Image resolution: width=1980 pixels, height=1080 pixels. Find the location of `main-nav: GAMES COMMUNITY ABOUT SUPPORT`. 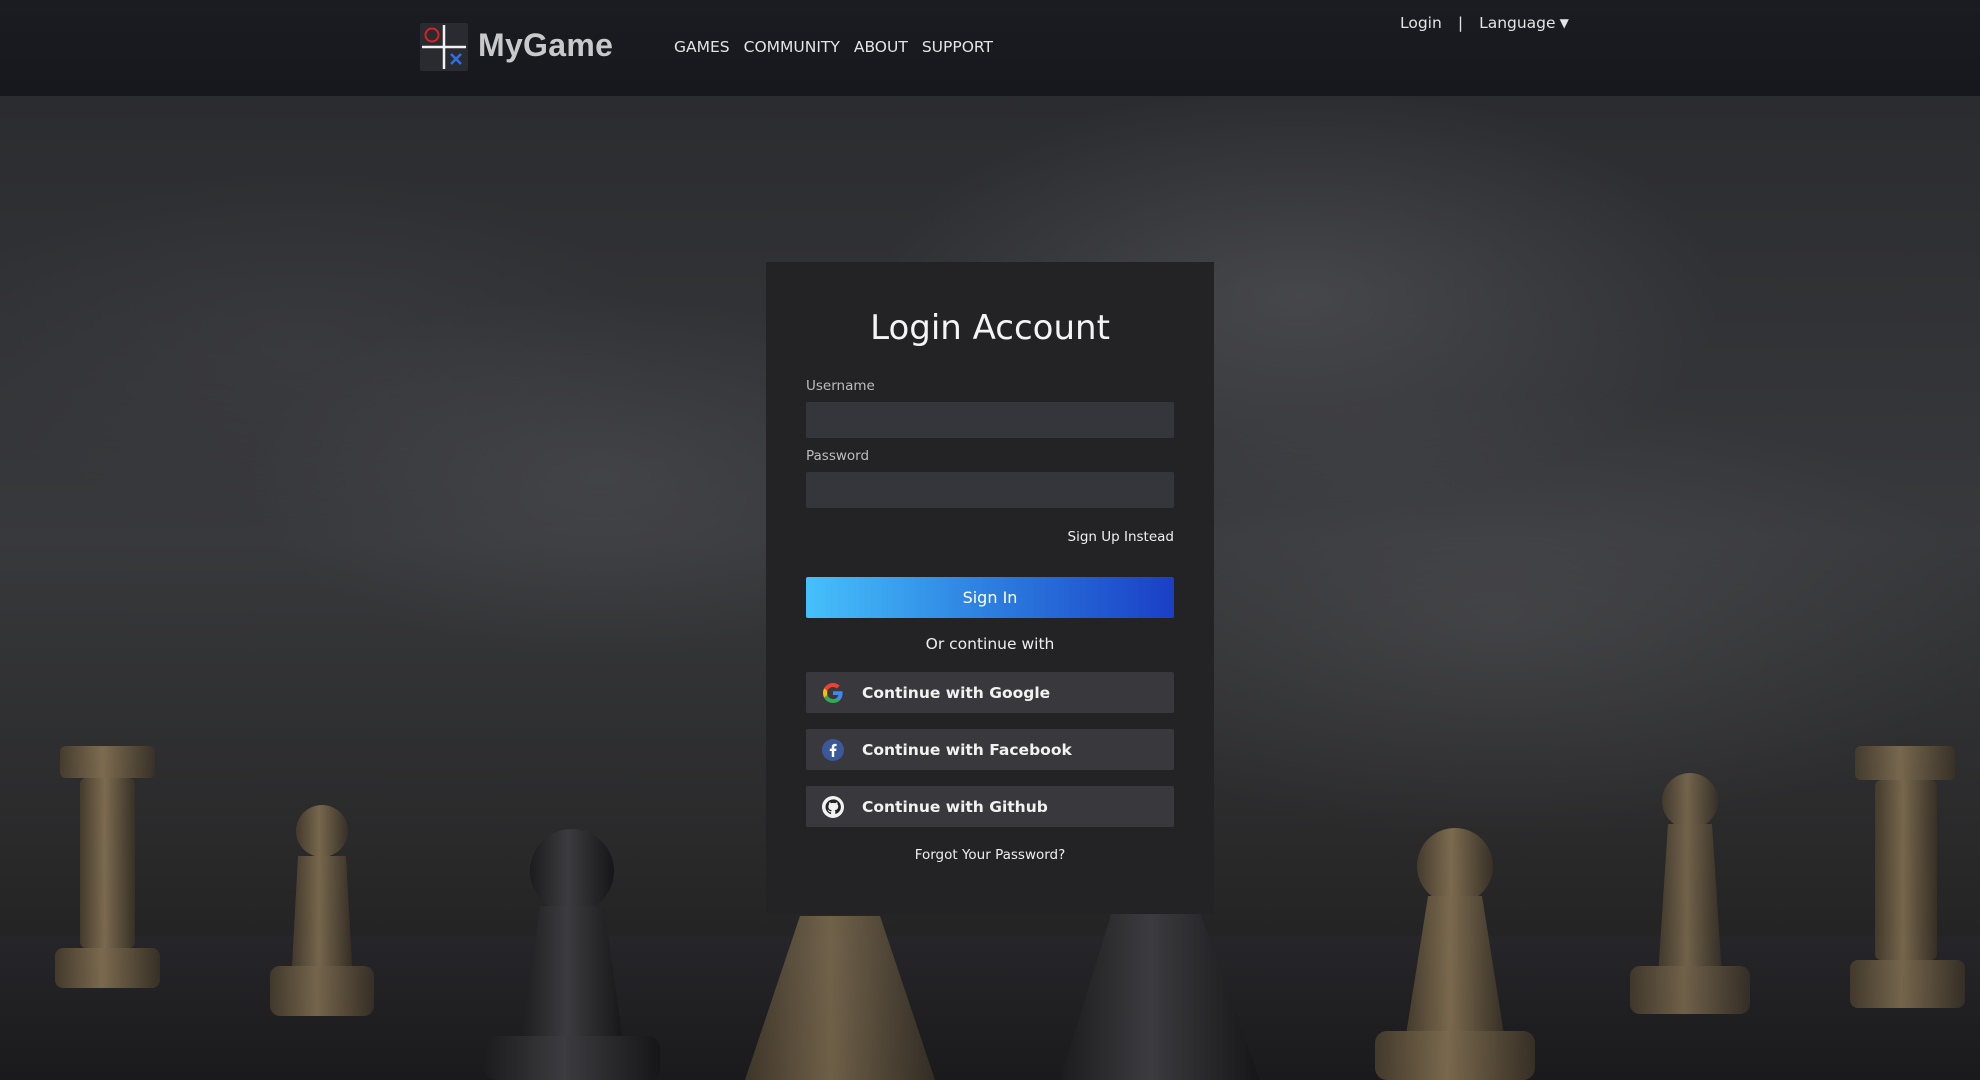

main-nav: GAMES COMMUNITY ABOUT SUPPORT is located at coordinates (833, 47).